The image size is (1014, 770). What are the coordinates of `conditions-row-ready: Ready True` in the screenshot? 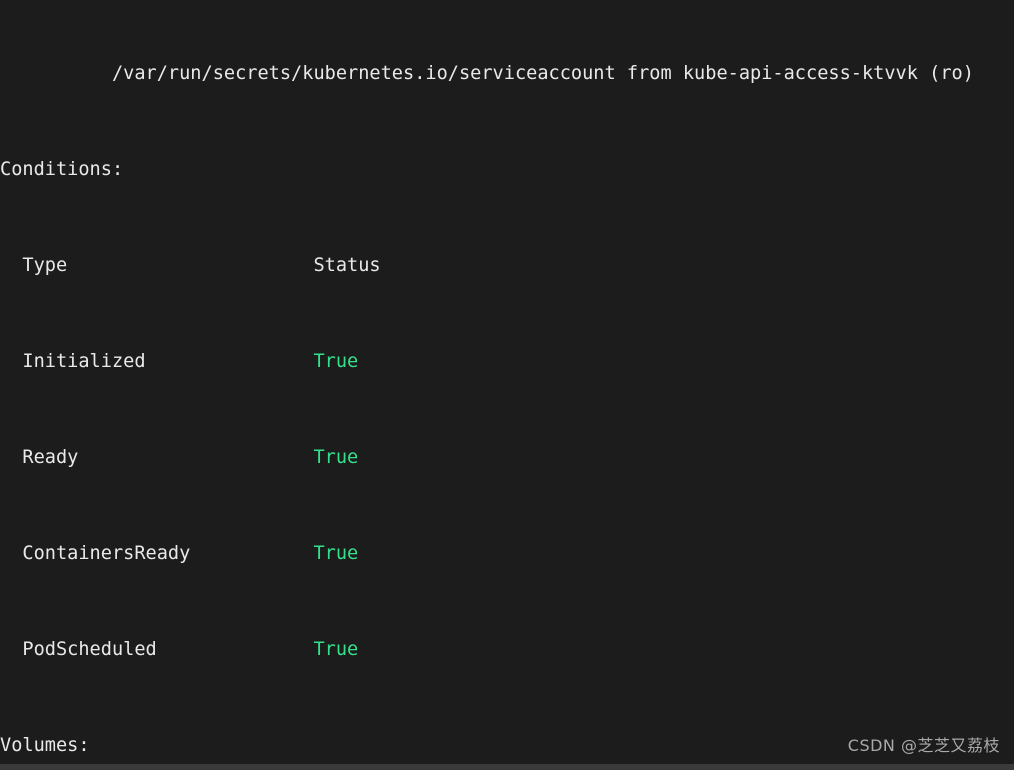 It's located at (507, 458).